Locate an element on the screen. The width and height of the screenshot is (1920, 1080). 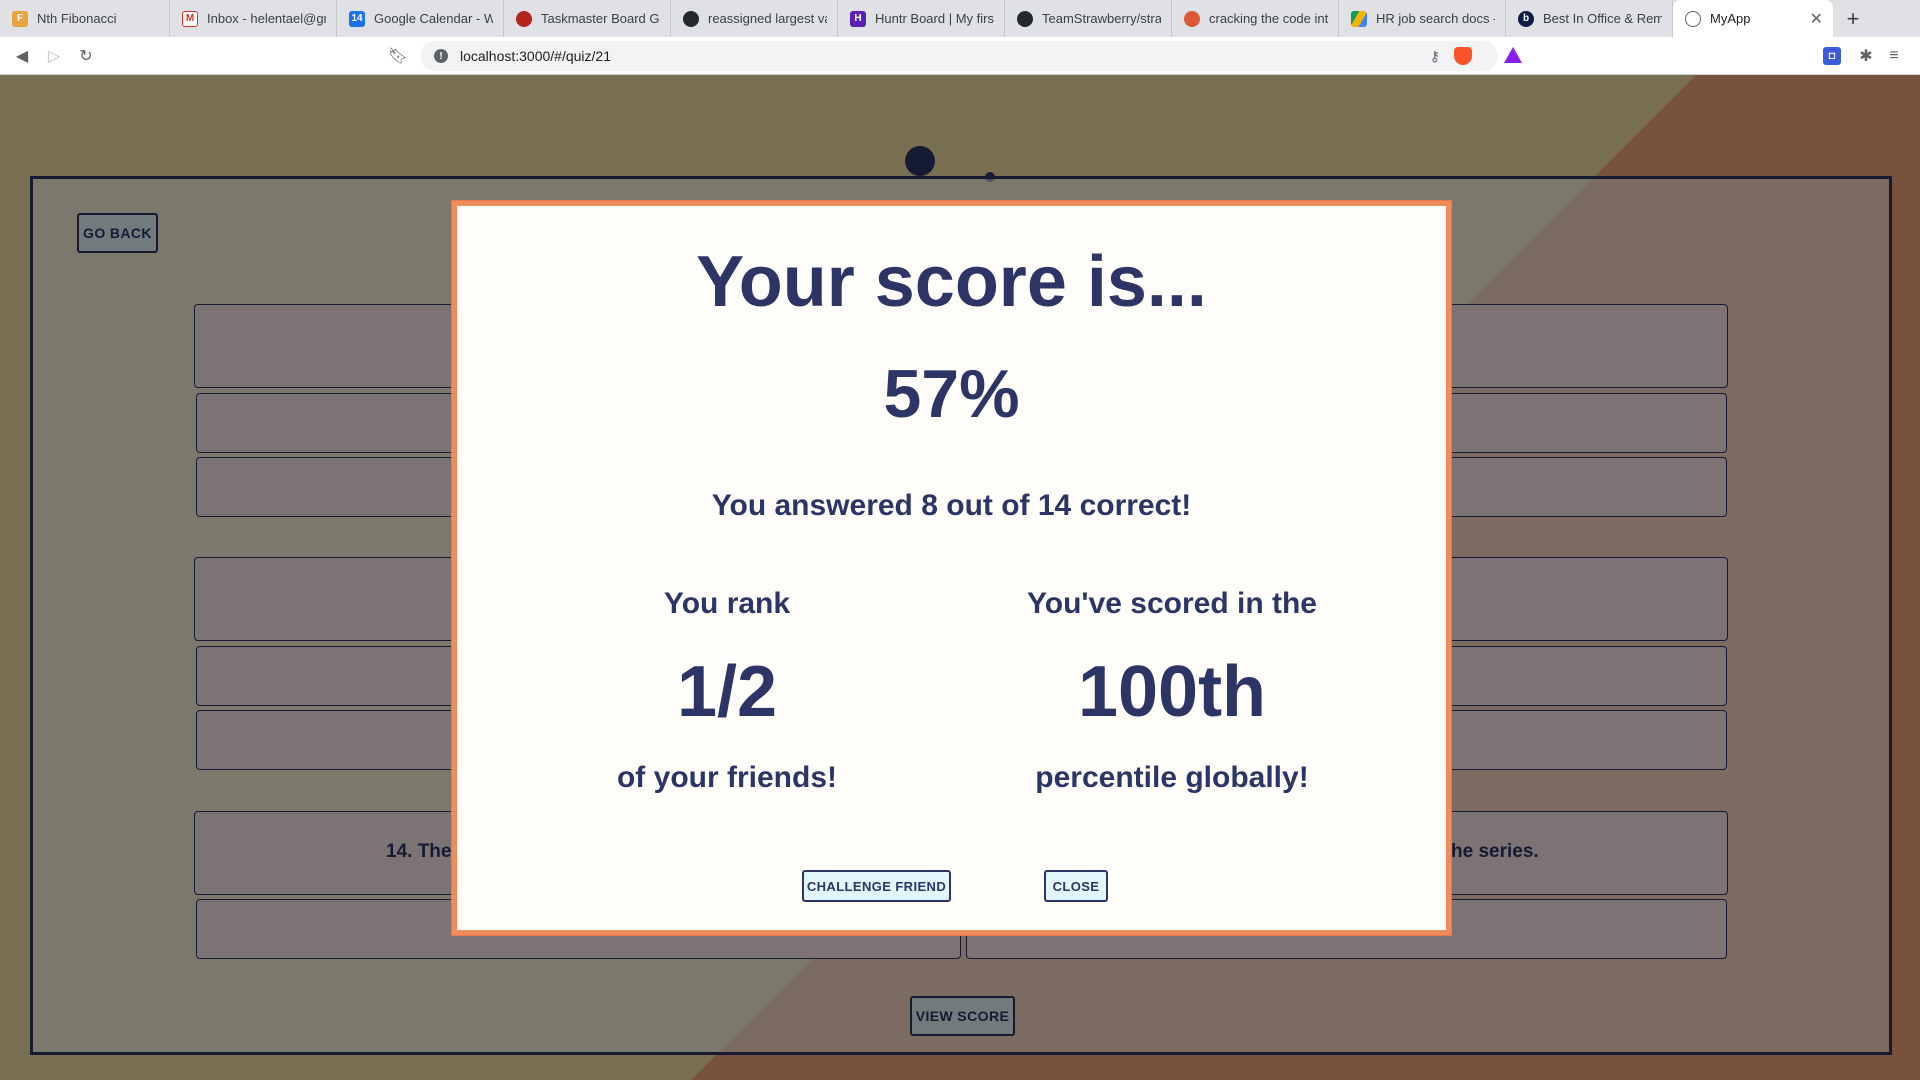
duckduckgo-icon is located at coordinates (1192, 18).